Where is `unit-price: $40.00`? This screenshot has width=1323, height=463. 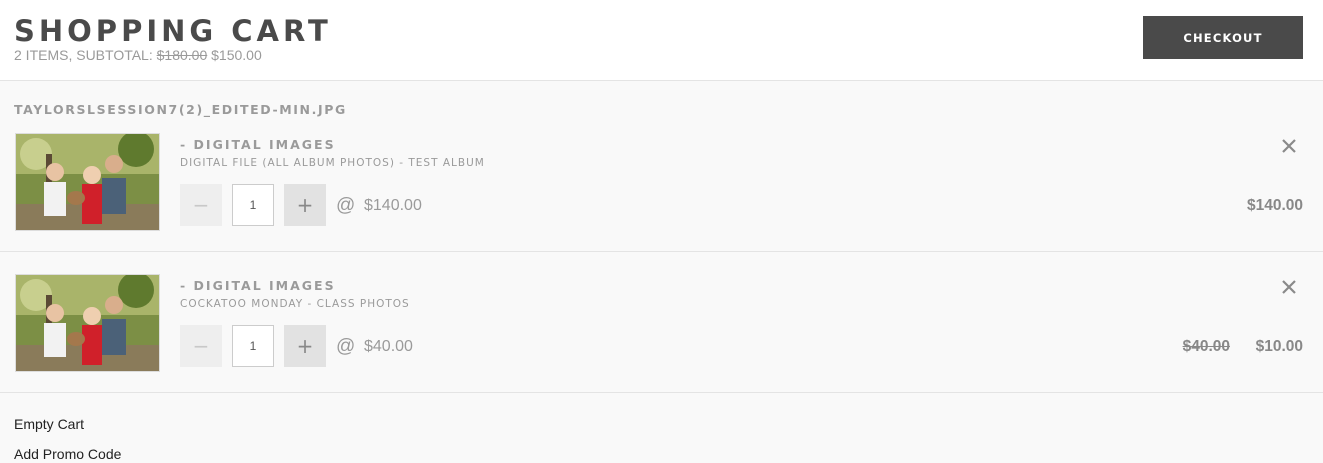
unit-price: $40.00 is located at coordinates (388, 346).